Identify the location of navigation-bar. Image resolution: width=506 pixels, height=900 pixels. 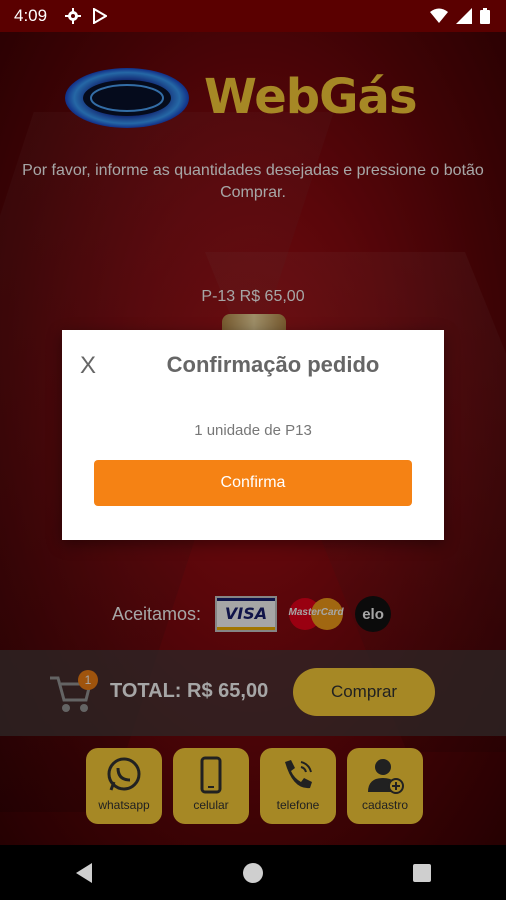
(253, 872).